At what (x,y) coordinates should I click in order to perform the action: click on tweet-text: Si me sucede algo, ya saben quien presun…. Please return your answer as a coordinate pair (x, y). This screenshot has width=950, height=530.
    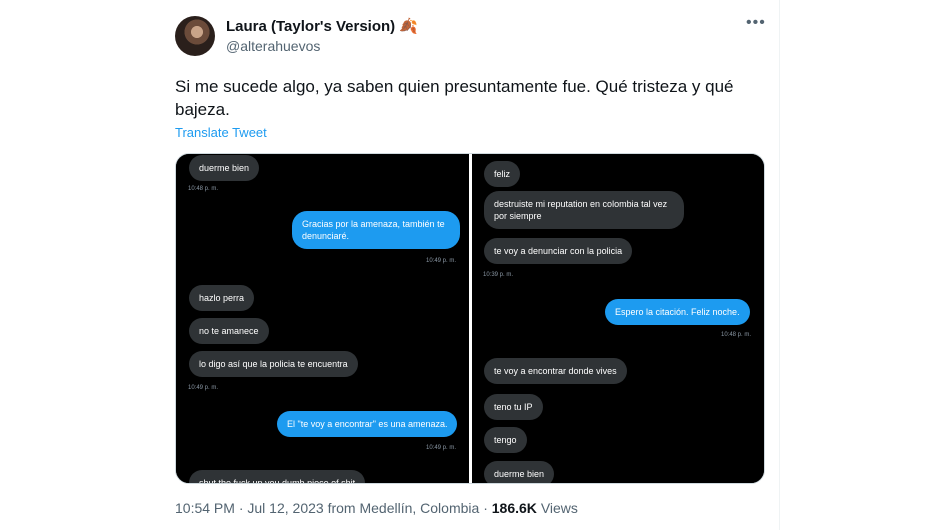
    Looking at the image, I should click on (454, 98).